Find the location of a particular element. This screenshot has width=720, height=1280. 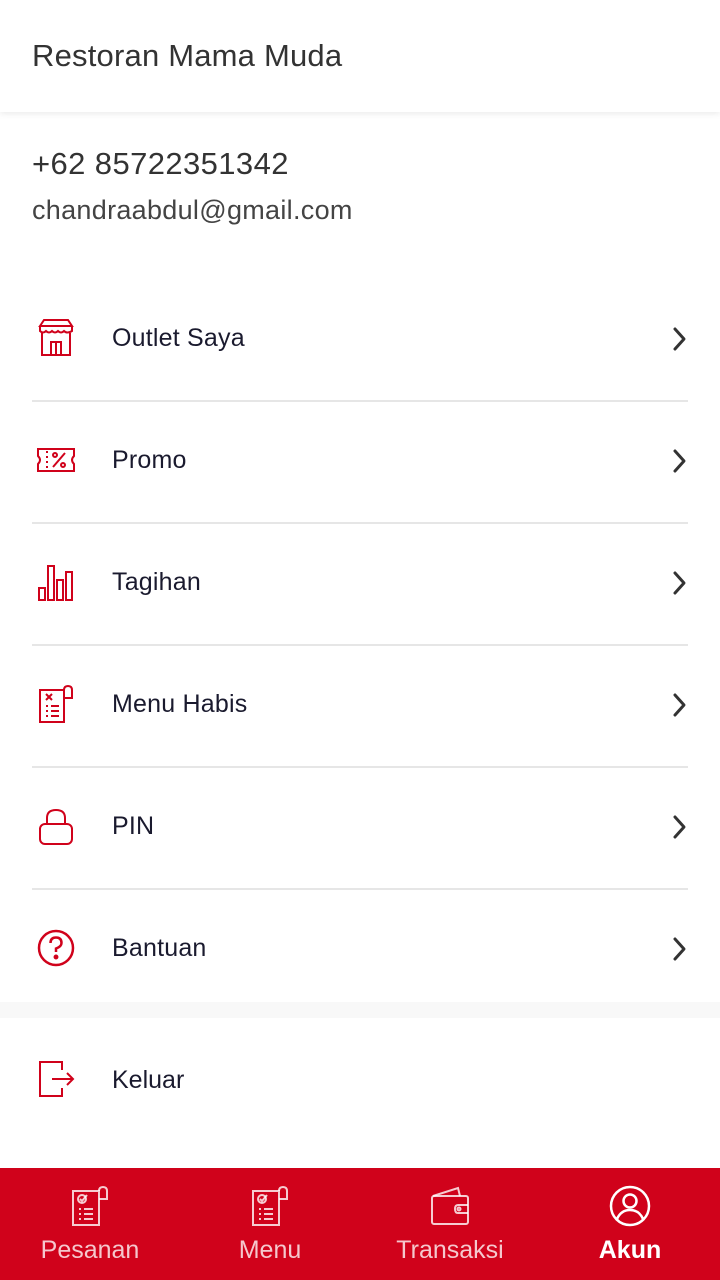

menu-item-pin: PIN is located at coordinates (360, 829).